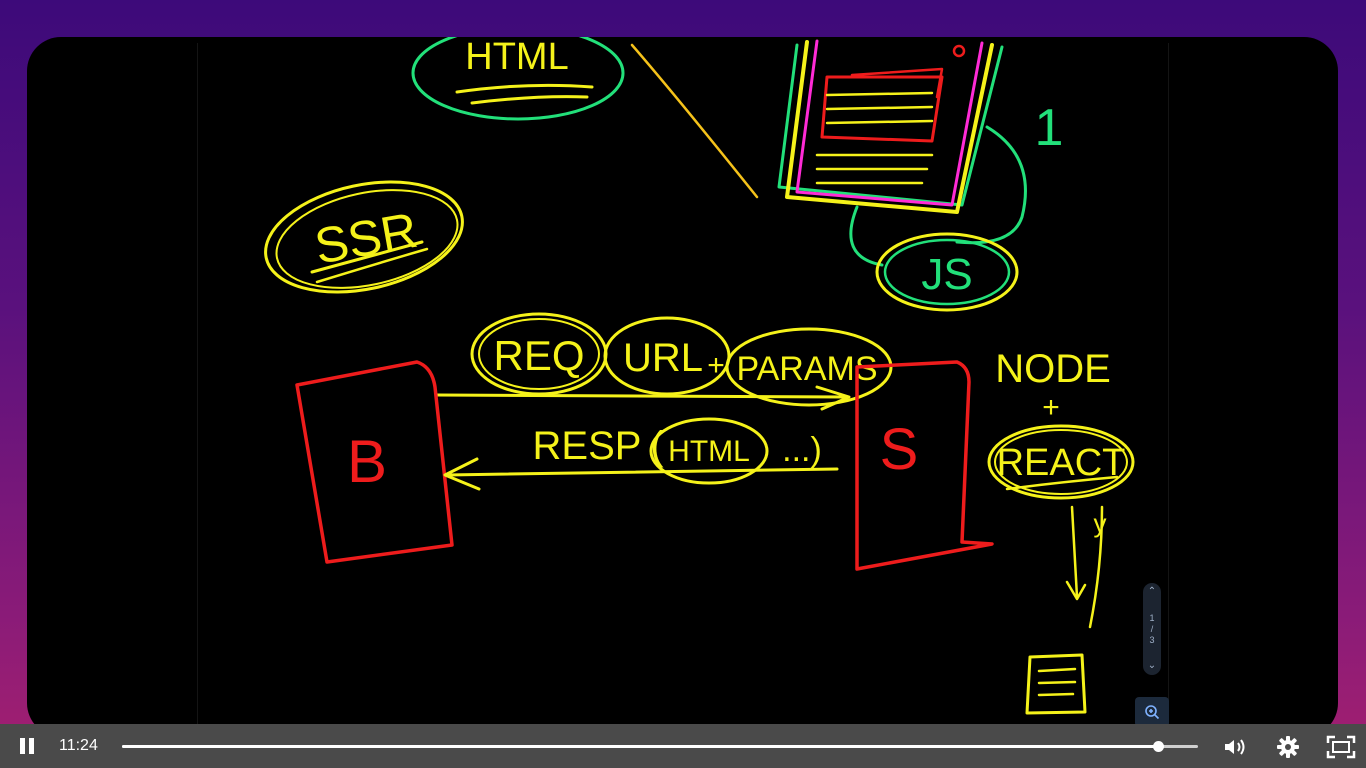 Image resolution: width=1366 pixels, height=768 pixels. Describe the element at coordinates (1341, 747) in the screenshot. I see `fullscreen-icon` at that location.